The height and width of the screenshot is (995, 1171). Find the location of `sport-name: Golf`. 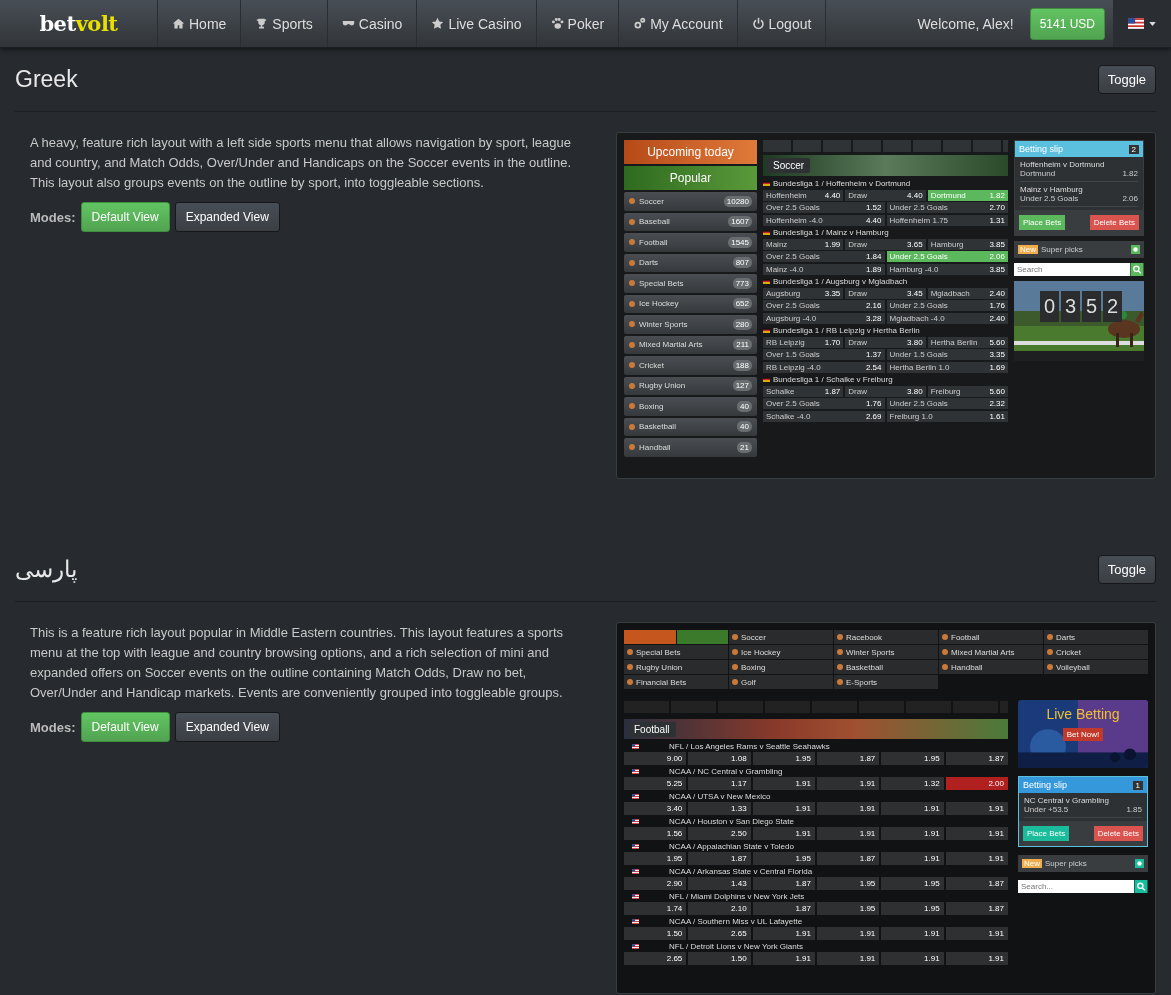

sport-name: Golf is located at coordinates (748, 682).